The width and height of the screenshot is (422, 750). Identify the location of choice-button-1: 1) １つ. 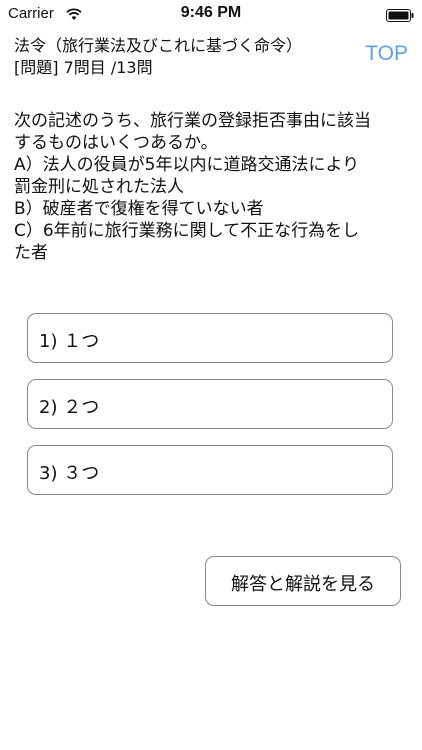
(210, 338).